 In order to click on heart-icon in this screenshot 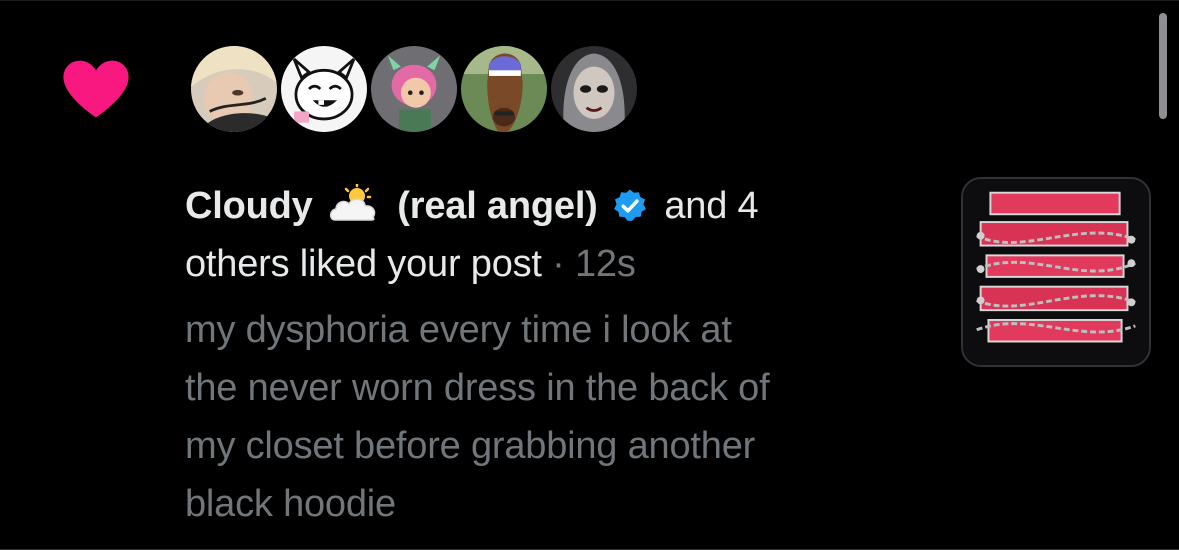, I will do `click(96, 89)`.